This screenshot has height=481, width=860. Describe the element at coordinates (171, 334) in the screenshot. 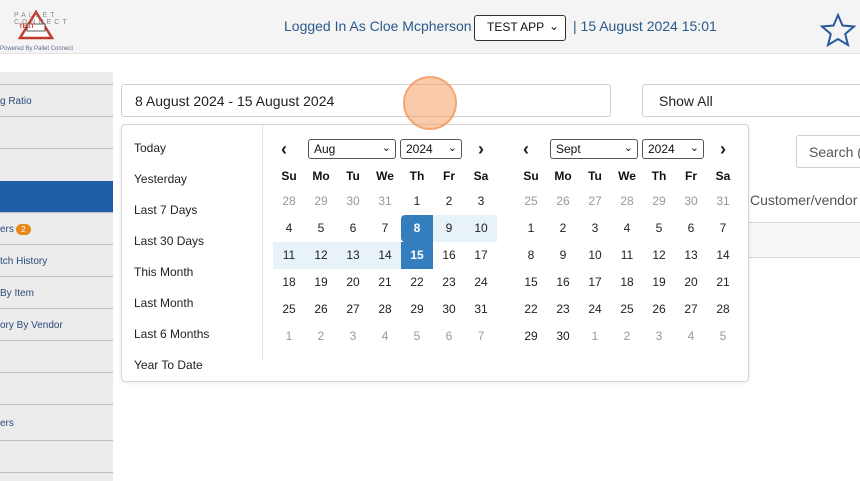

I see `range-last-6-months: Last 6 Months` at that location.